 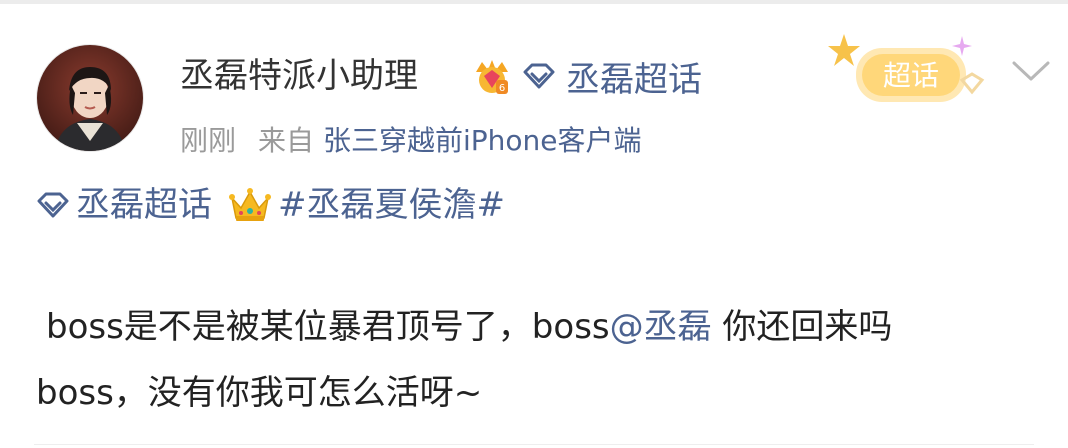 I want to click on mention-link: @丞磊, so click(x=661, y=327).